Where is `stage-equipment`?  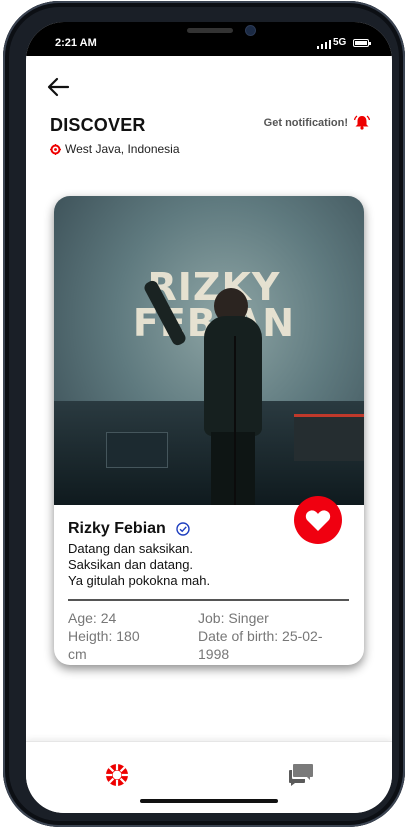 stage-equipment is located at coordinates (137, 450).